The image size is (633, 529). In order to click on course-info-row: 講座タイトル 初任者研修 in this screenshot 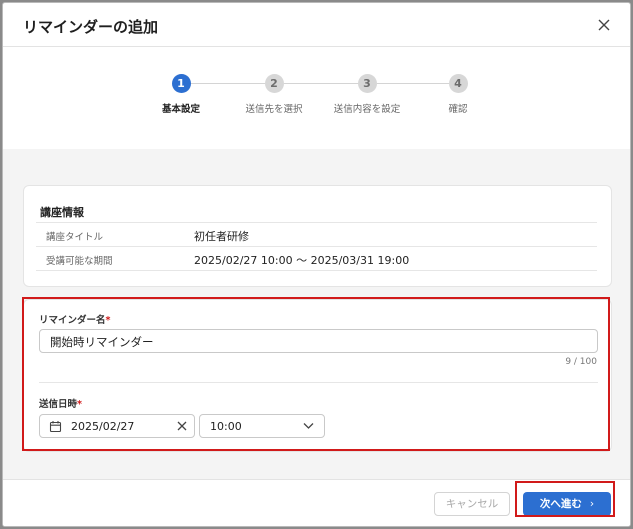, I will do `click(316, 234)`.